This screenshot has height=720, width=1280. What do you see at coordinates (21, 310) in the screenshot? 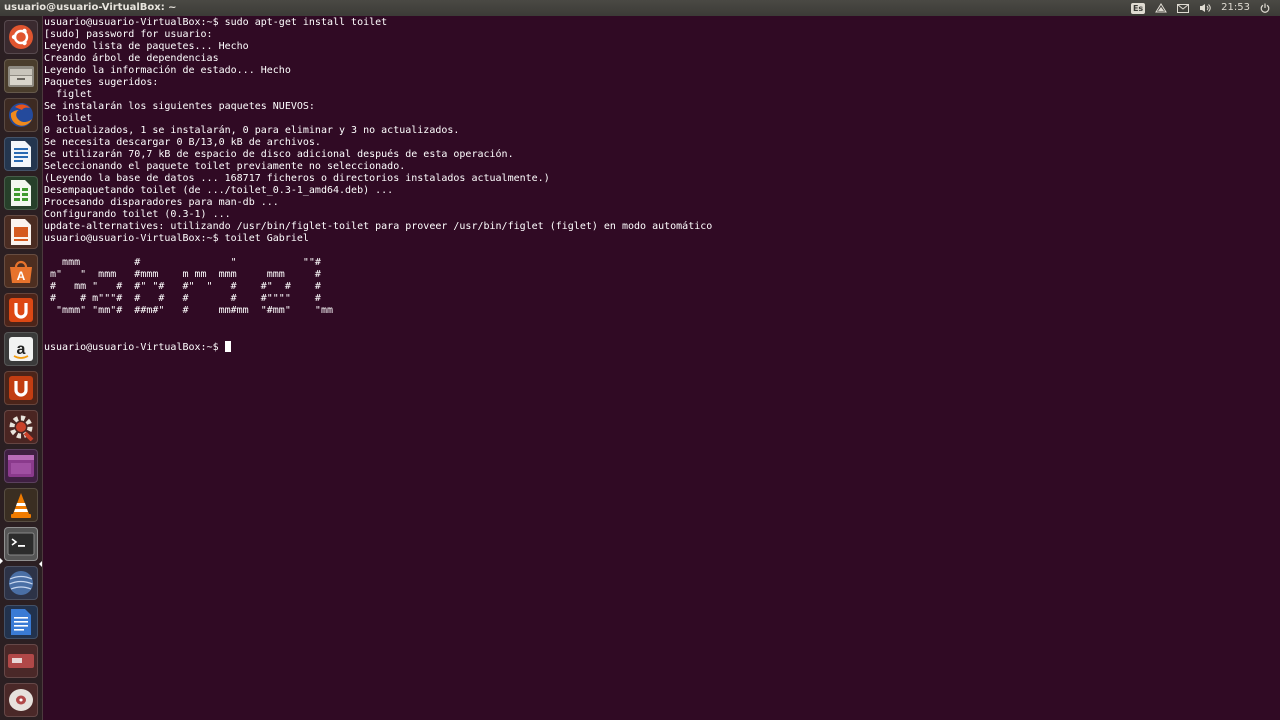
I see `ubuntu-one-icon` at bounding box center [21, 310].